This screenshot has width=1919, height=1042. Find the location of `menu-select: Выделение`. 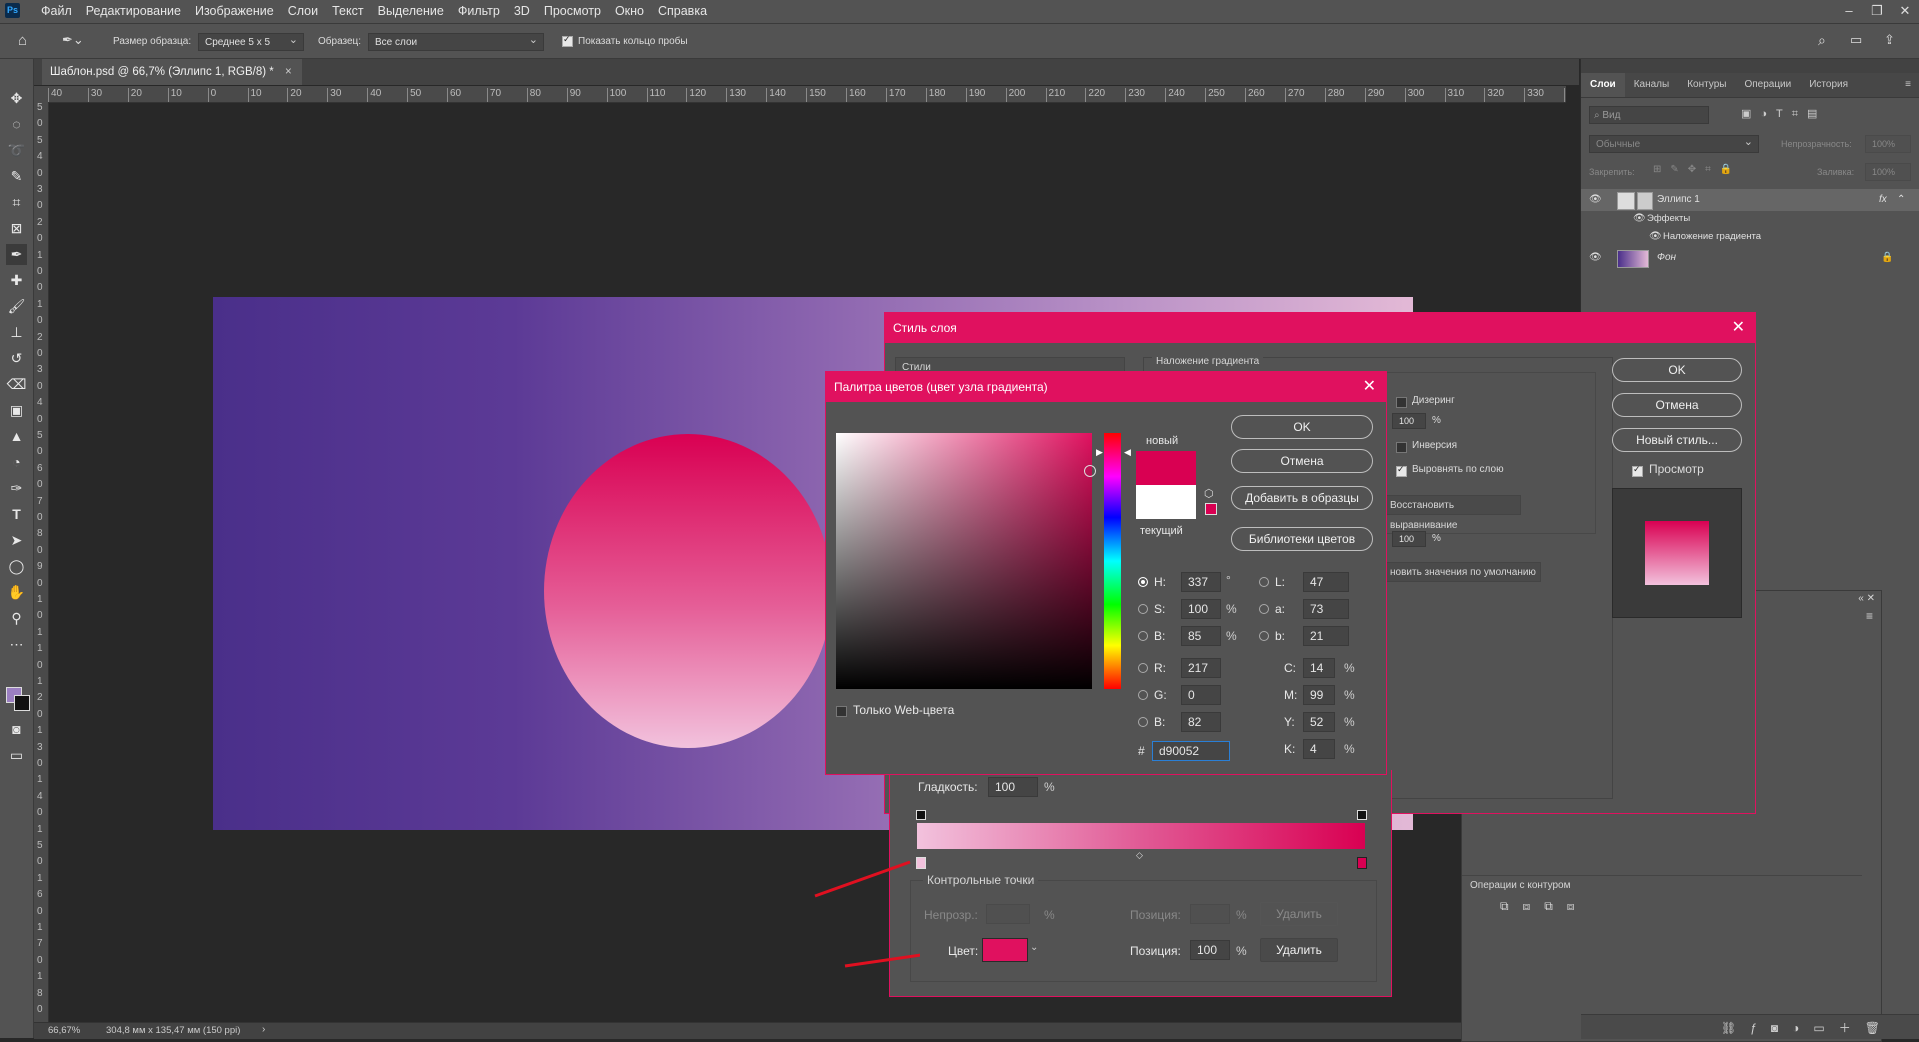

menu-select: Выделение is located at coordinates (411, 11).